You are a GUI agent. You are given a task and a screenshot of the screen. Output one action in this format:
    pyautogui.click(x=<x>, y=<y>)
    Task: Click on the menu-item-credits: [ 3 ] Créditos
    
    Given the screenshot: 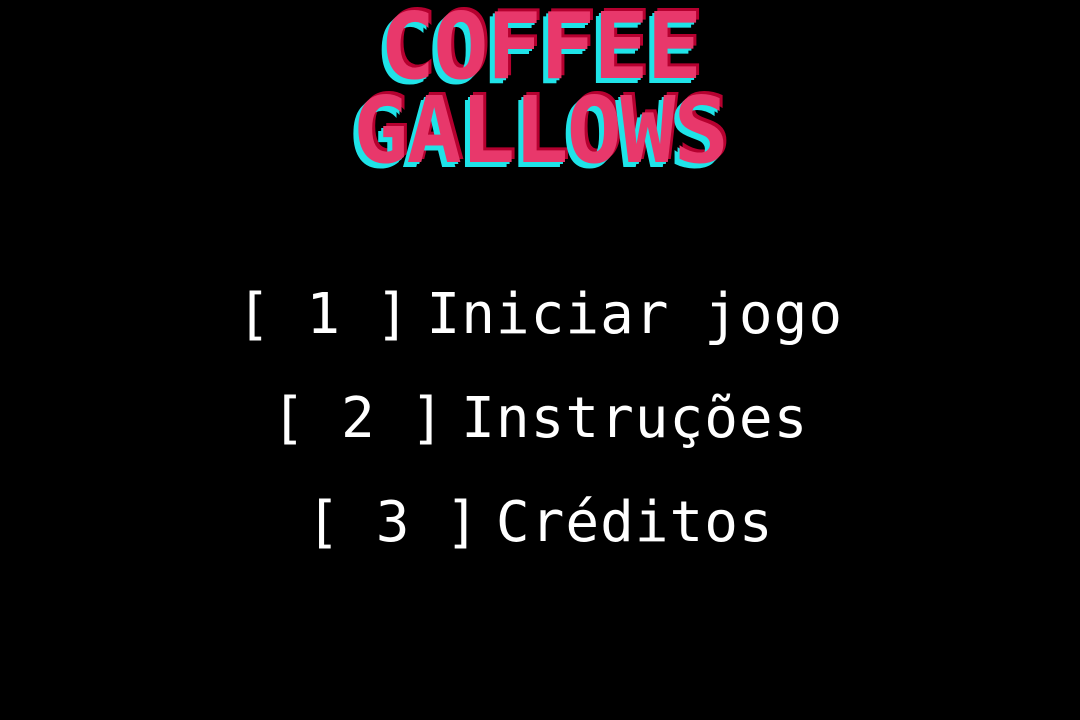 What is the action you would take?
    pyautogui.click(x=540, y=523)
    